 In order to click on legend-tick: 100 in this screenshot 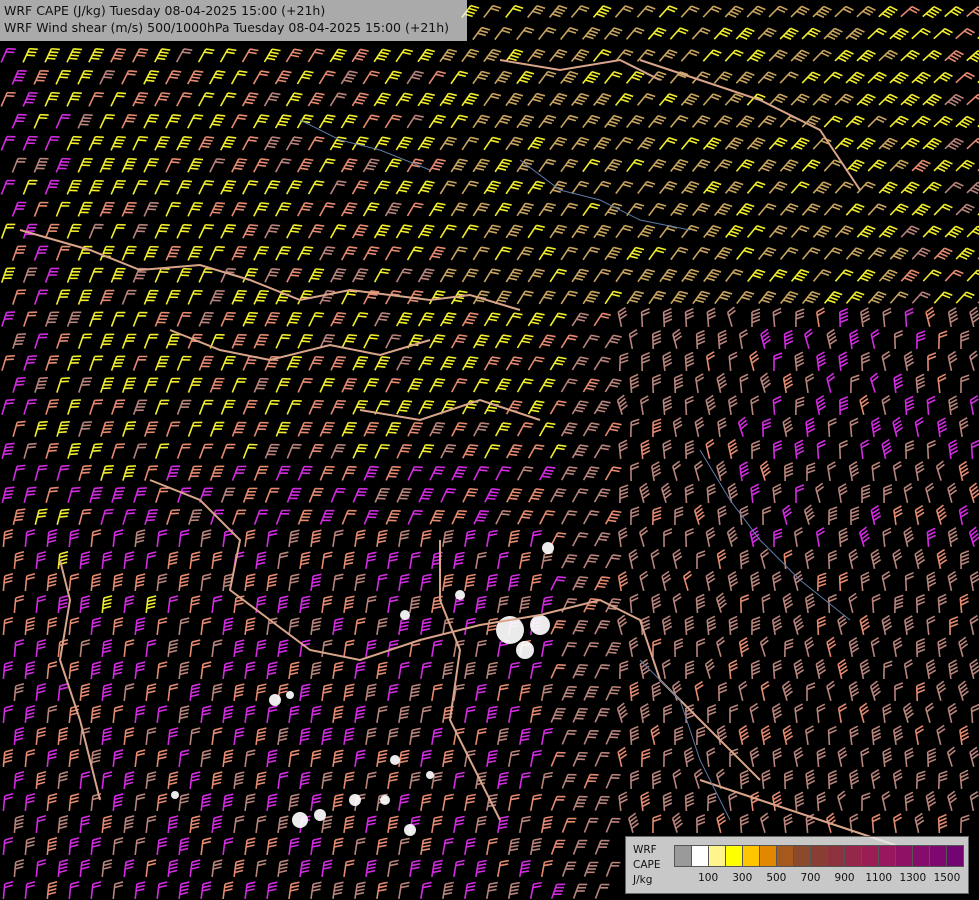, I will do `click(708, 878)`.